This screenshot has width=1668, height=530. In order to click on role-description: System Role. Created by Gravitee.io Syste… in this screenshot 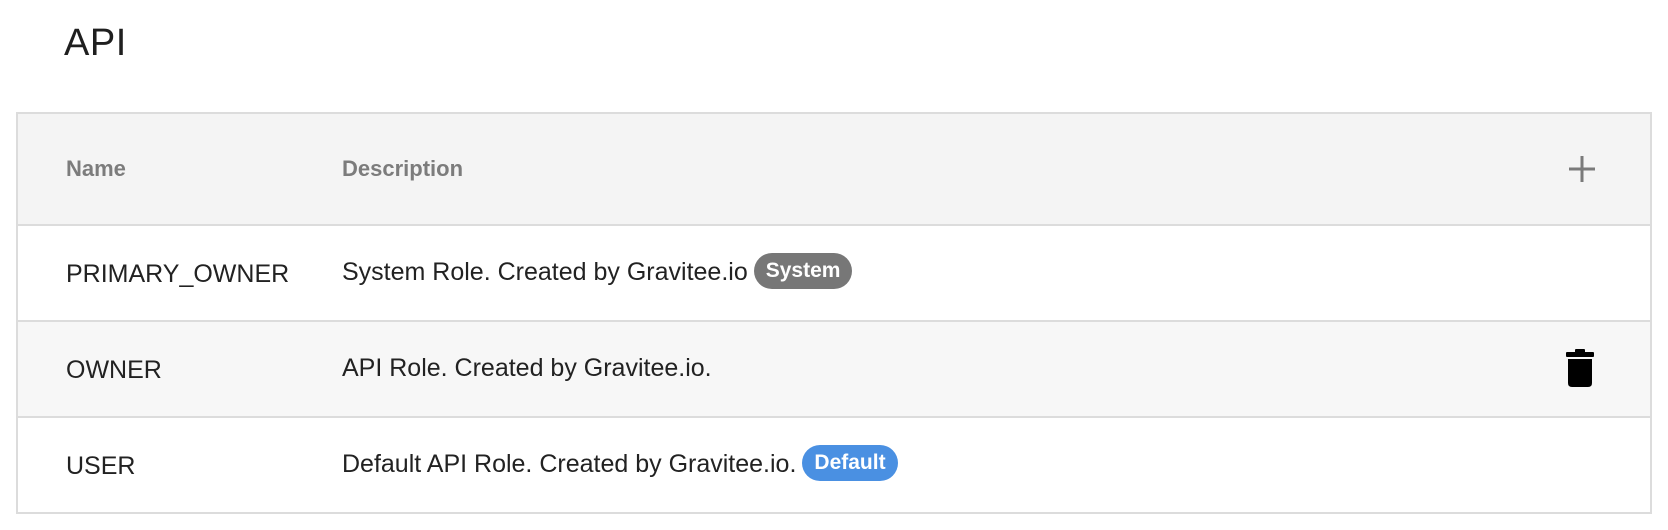, I will do `click(597, 272)`.